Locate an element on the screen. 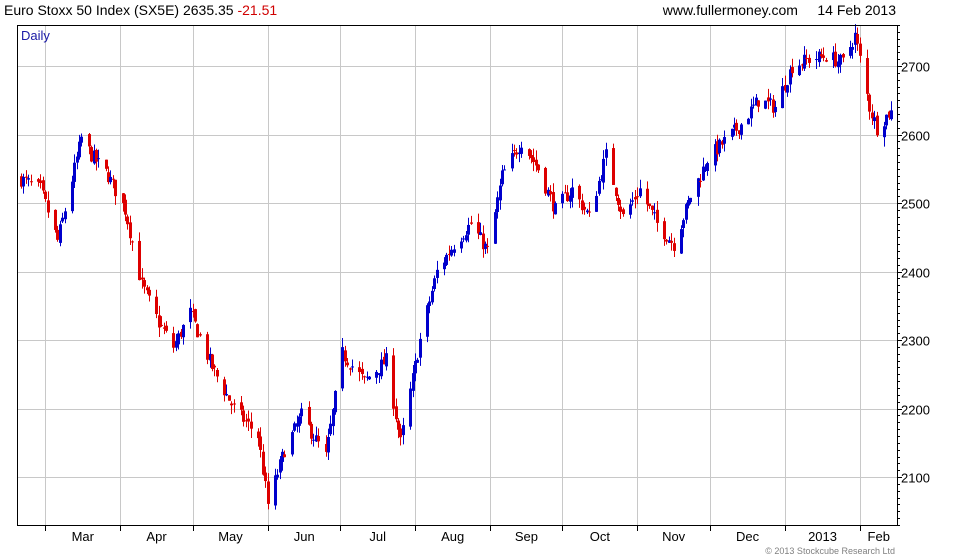  y-tick-label: 2100 is located at coordinates (915, 478).